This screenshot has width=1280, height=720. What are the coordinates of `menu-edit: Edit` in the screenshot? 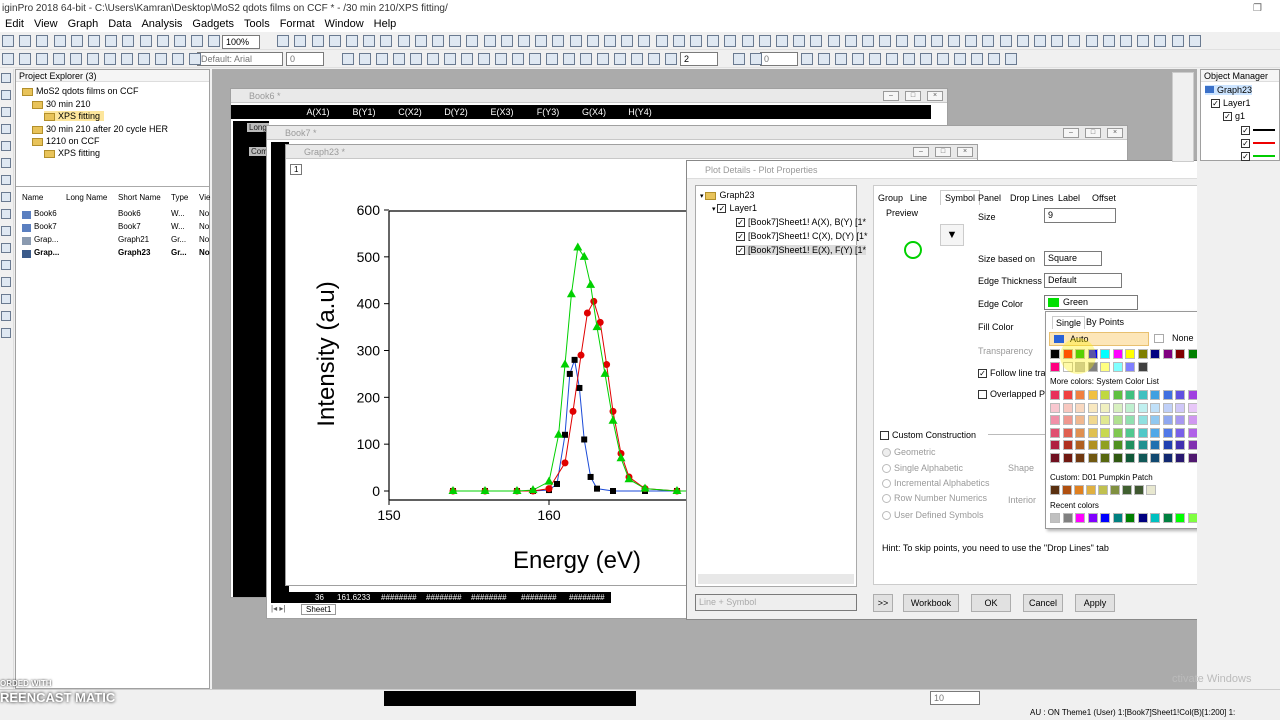 It's located at (14, 24).